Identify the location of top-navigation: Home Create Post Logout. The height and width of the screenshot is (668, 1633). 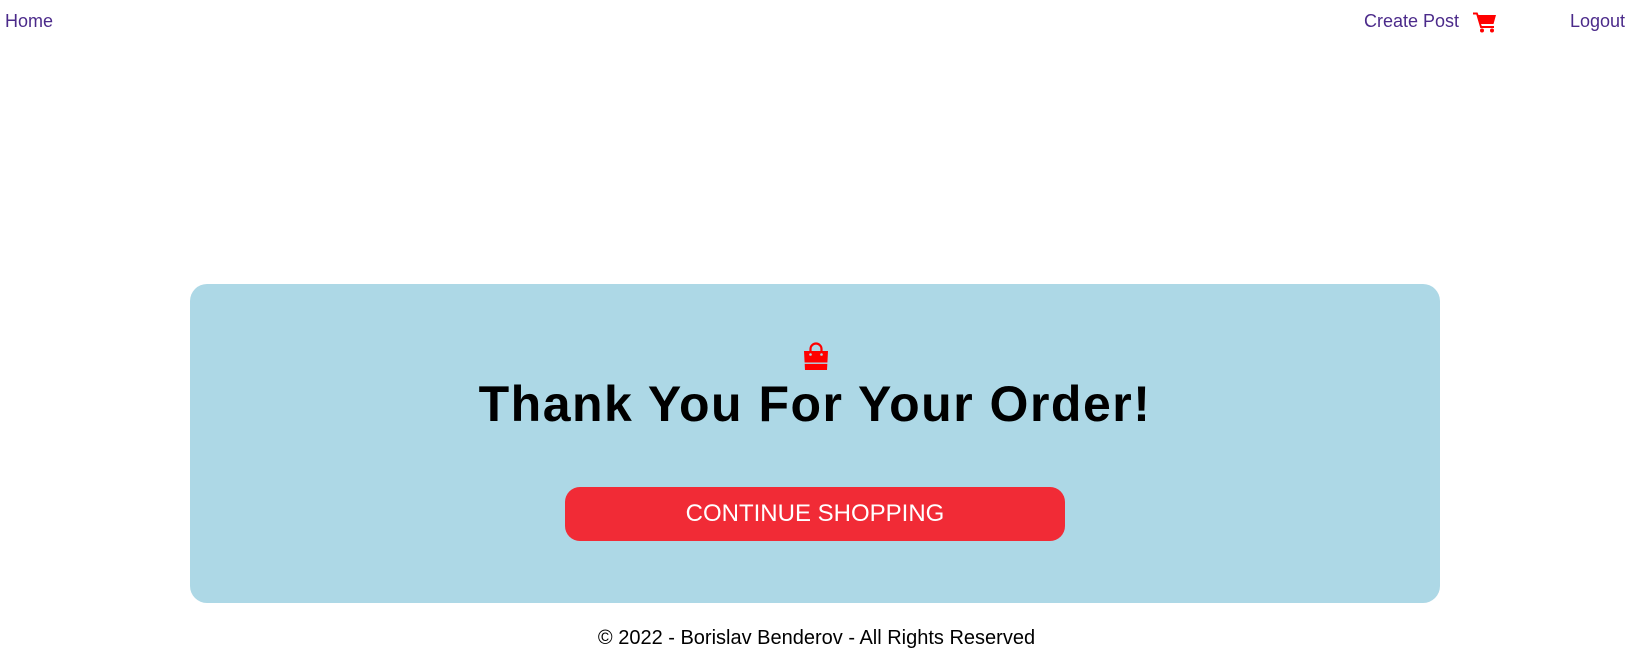
(816, 22).